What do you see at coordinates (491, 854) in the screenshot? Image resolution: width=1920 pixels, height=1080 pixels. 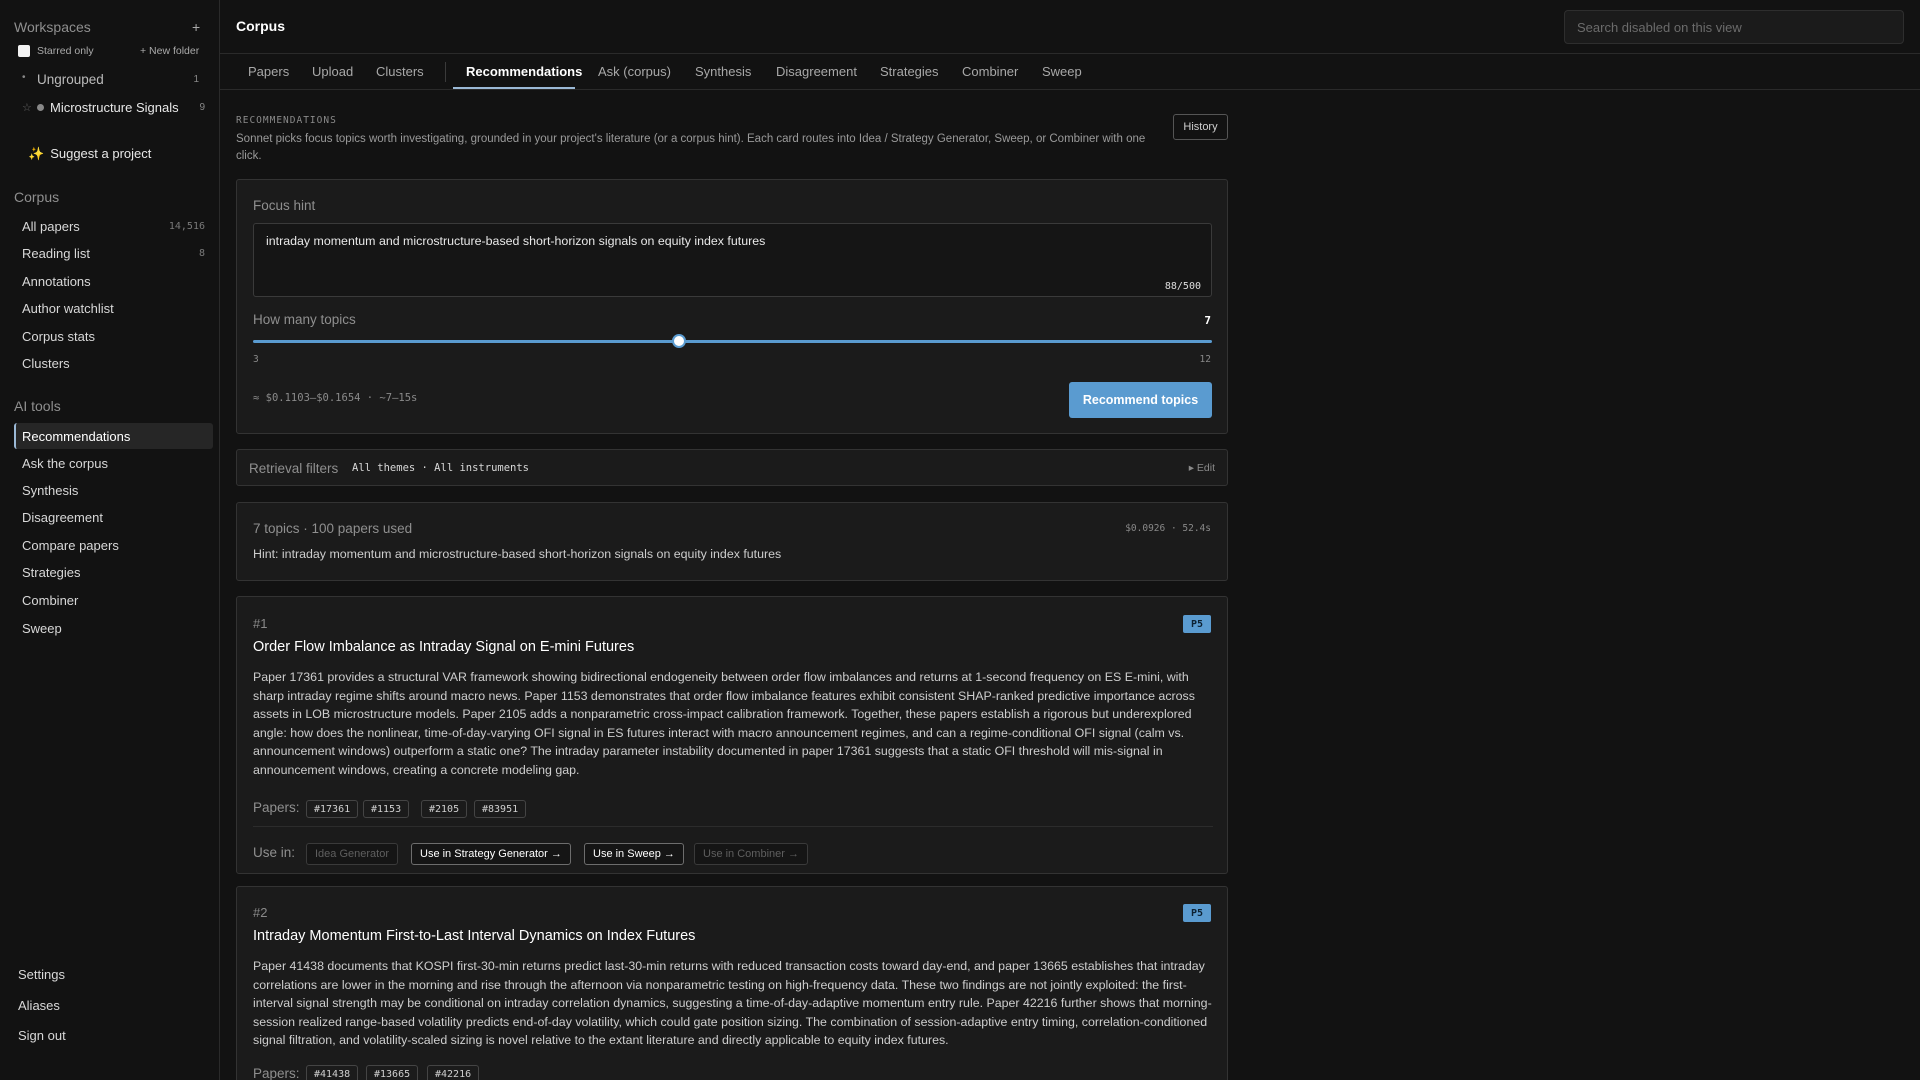 I see `use-in-strategy-generator-button: Use in Strategy Generator →` at bounding box center [491, 854].